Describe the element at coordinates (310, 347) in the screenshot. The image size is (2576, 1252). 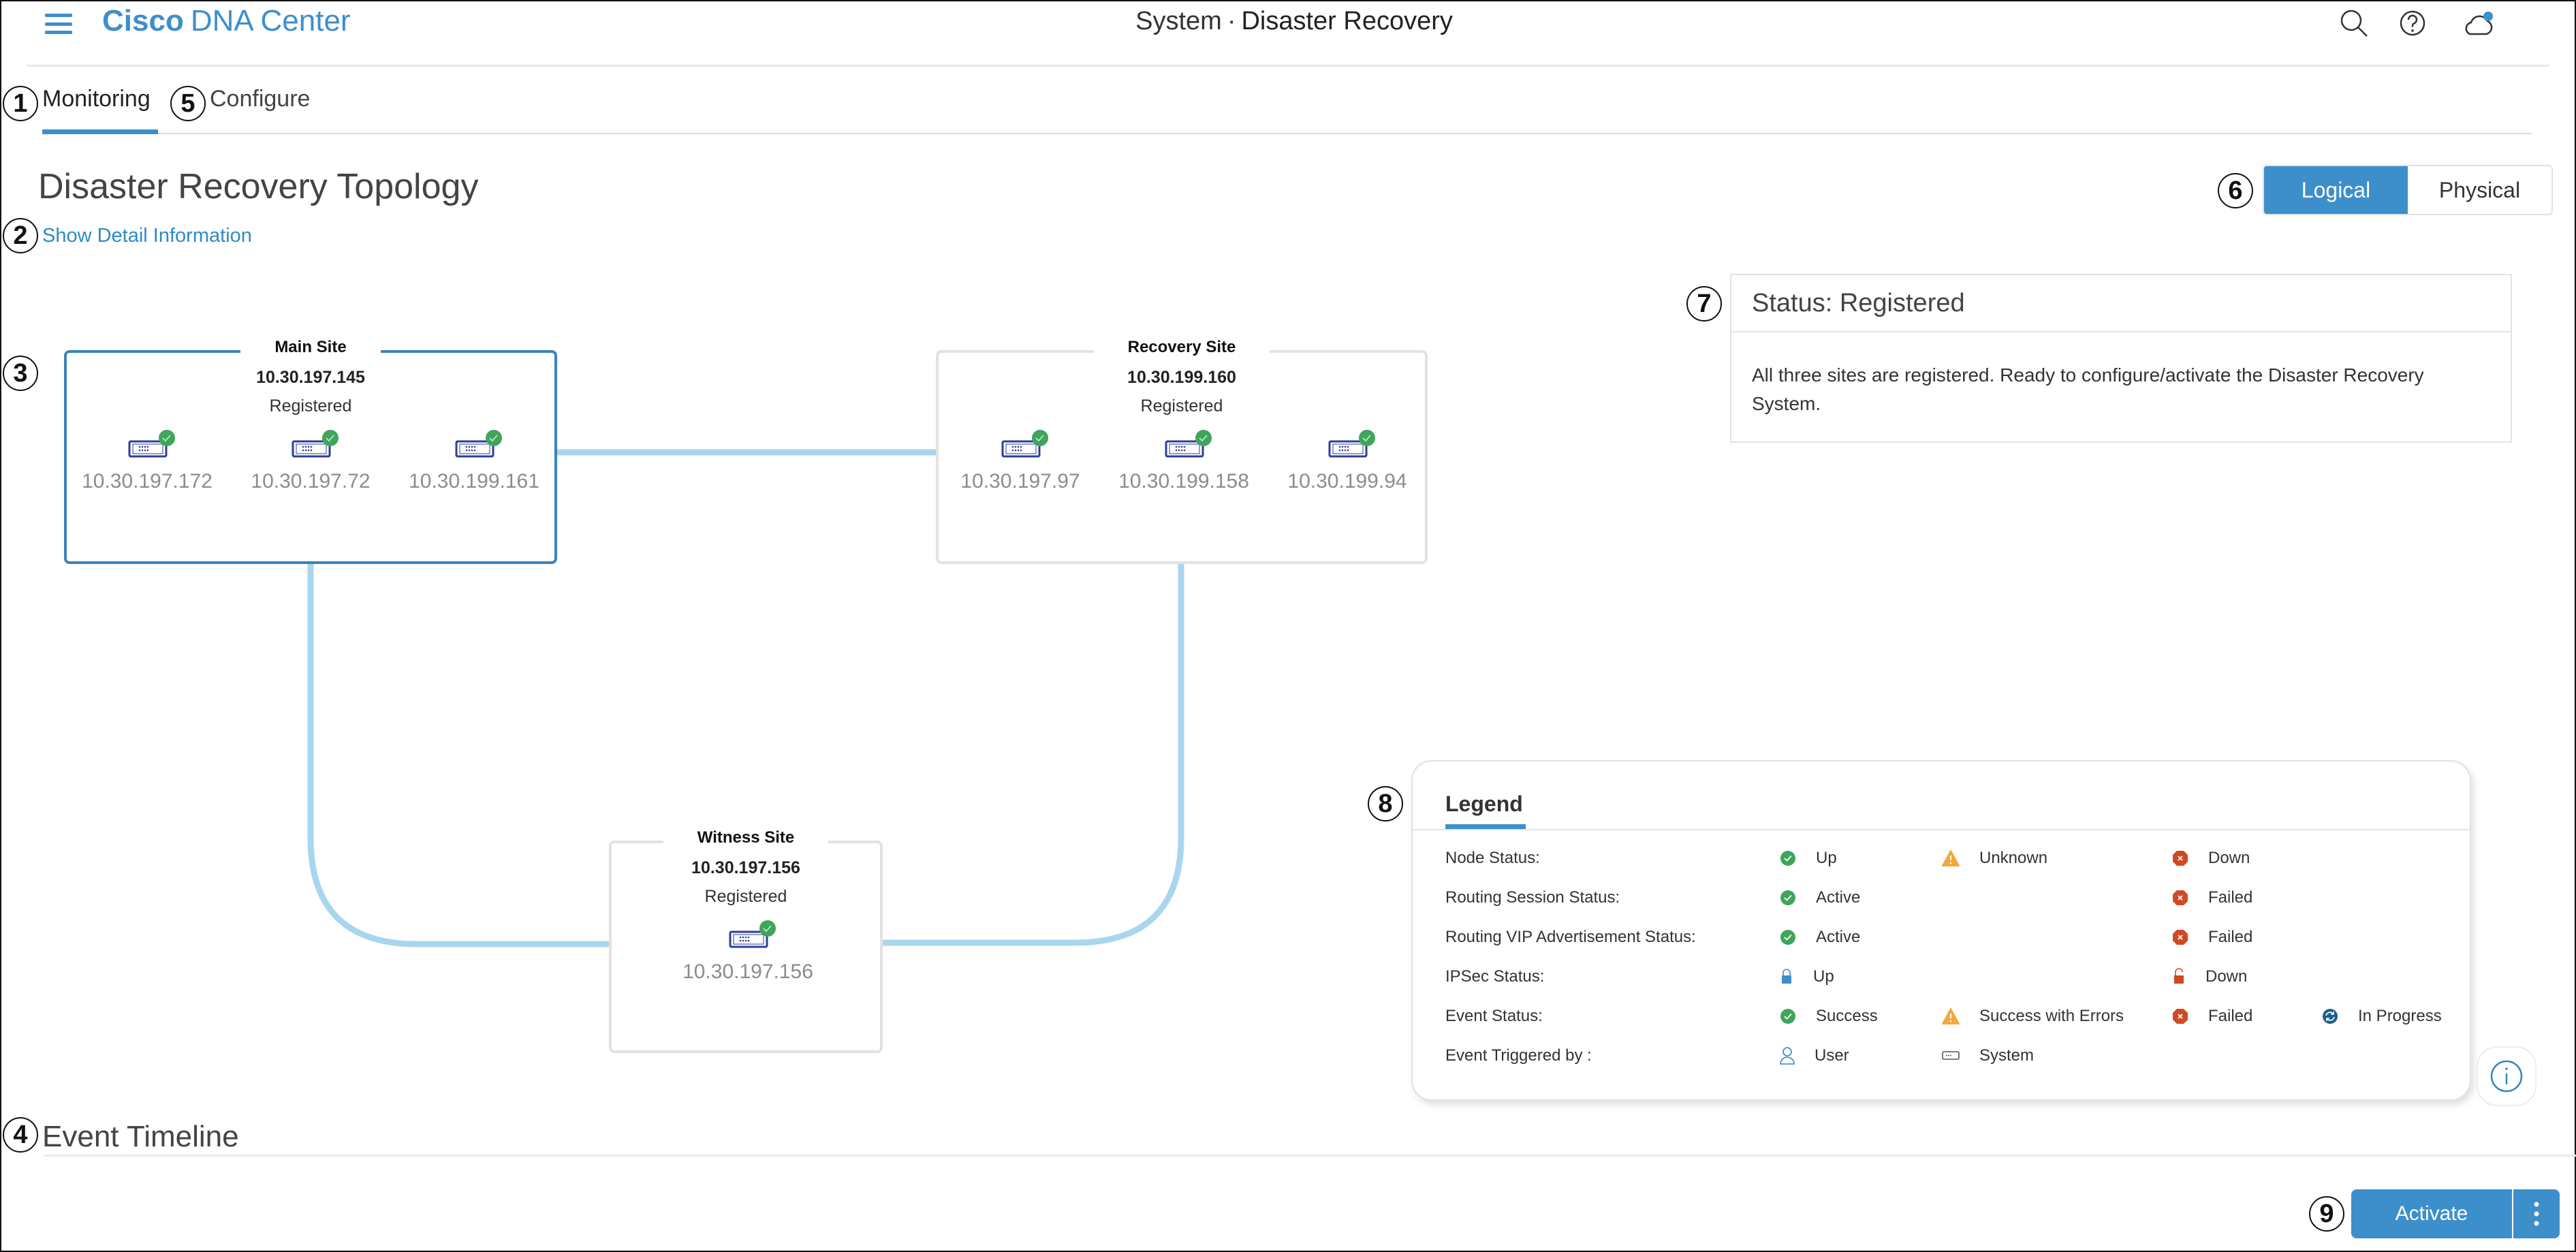
I see `main-site-name: Main Site` at that location.